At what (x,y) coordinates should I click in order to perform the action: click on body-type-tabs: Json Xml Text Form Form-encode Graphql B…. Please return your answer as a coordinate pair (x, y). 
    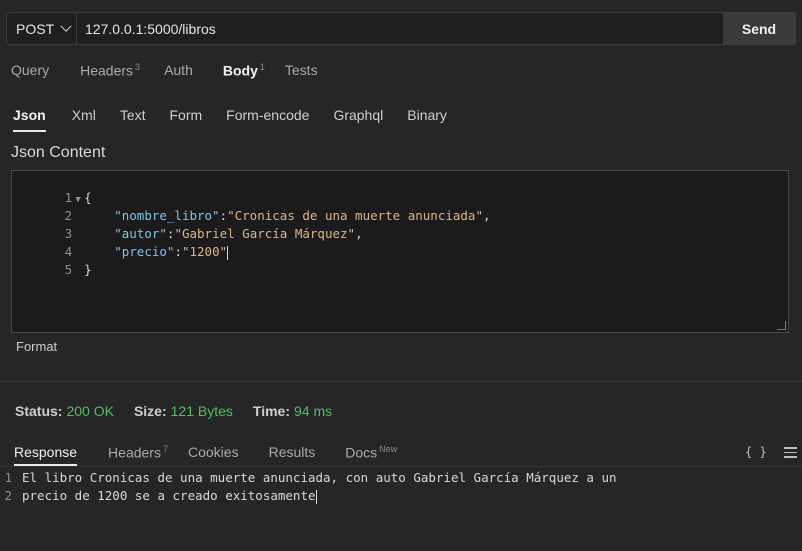
    Looking at the image, I should click on (242, 119).